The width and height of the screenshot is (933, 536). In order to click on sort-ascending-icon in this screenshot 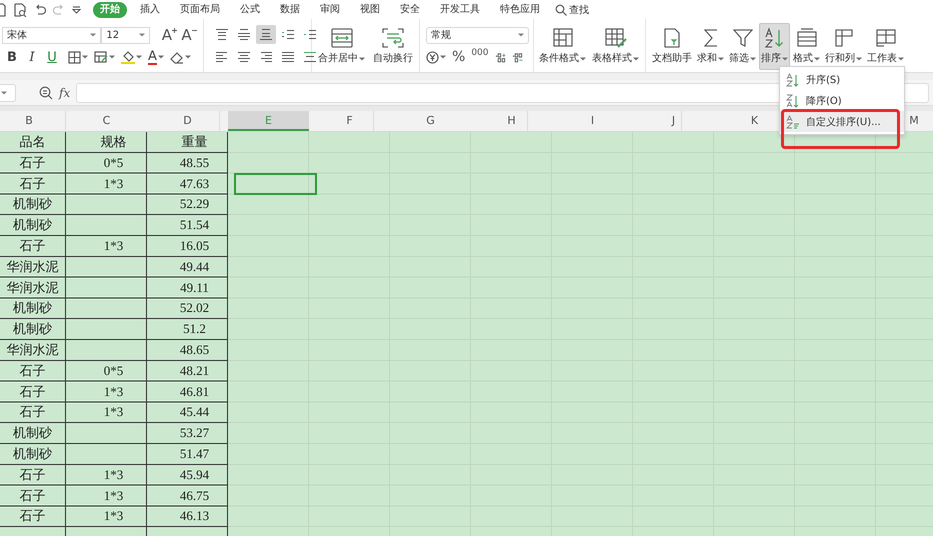, I will do `click(793, 79)`.